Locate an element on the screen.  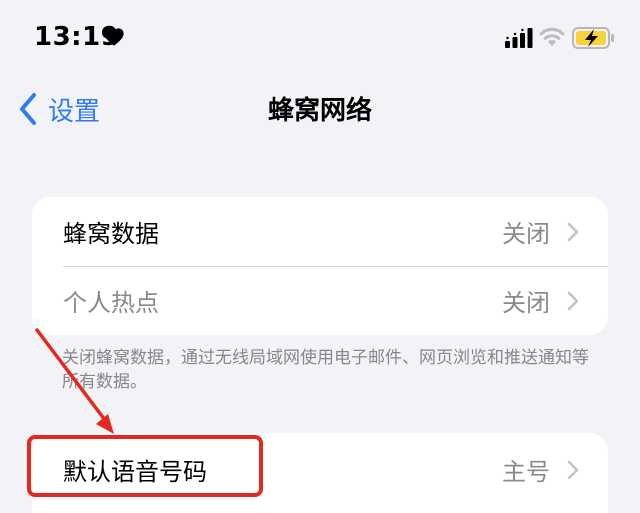
cellular-signal-icon is located at coordinates (519, 38).